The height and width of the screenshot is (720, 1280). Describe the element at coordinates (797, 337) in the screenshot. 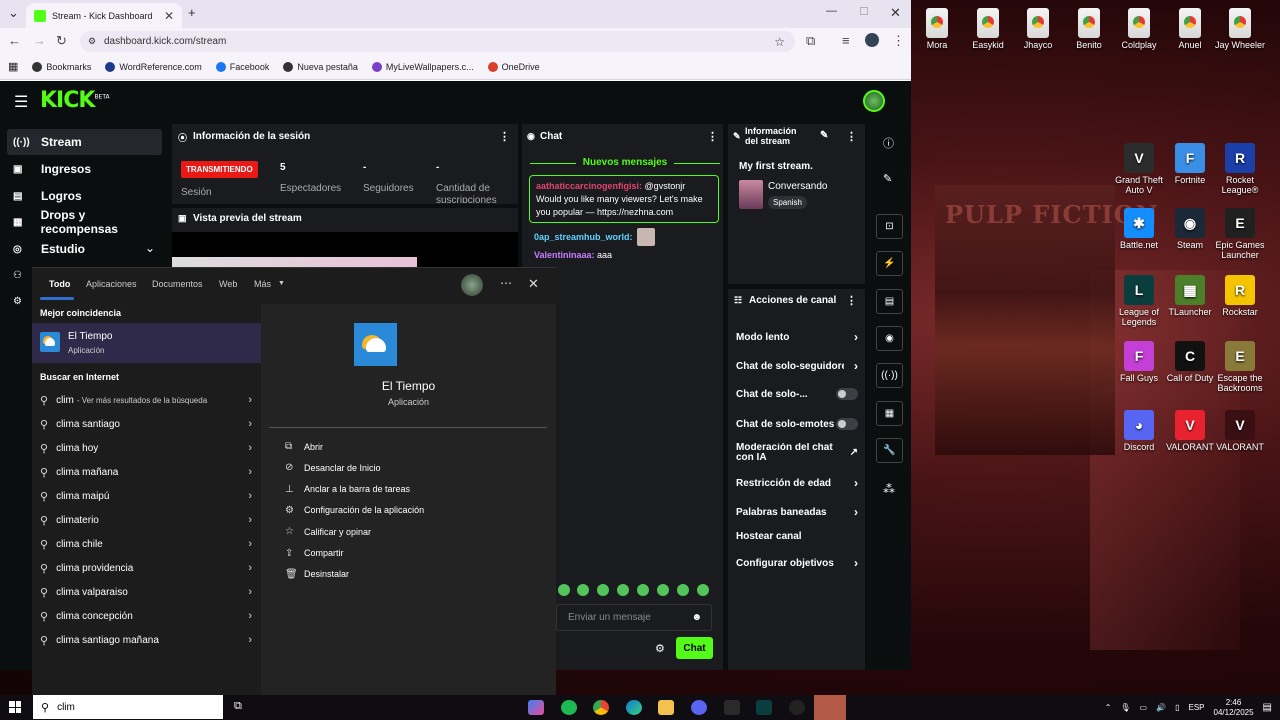

I see `channel-action-item: Modo lento ›` at that location.